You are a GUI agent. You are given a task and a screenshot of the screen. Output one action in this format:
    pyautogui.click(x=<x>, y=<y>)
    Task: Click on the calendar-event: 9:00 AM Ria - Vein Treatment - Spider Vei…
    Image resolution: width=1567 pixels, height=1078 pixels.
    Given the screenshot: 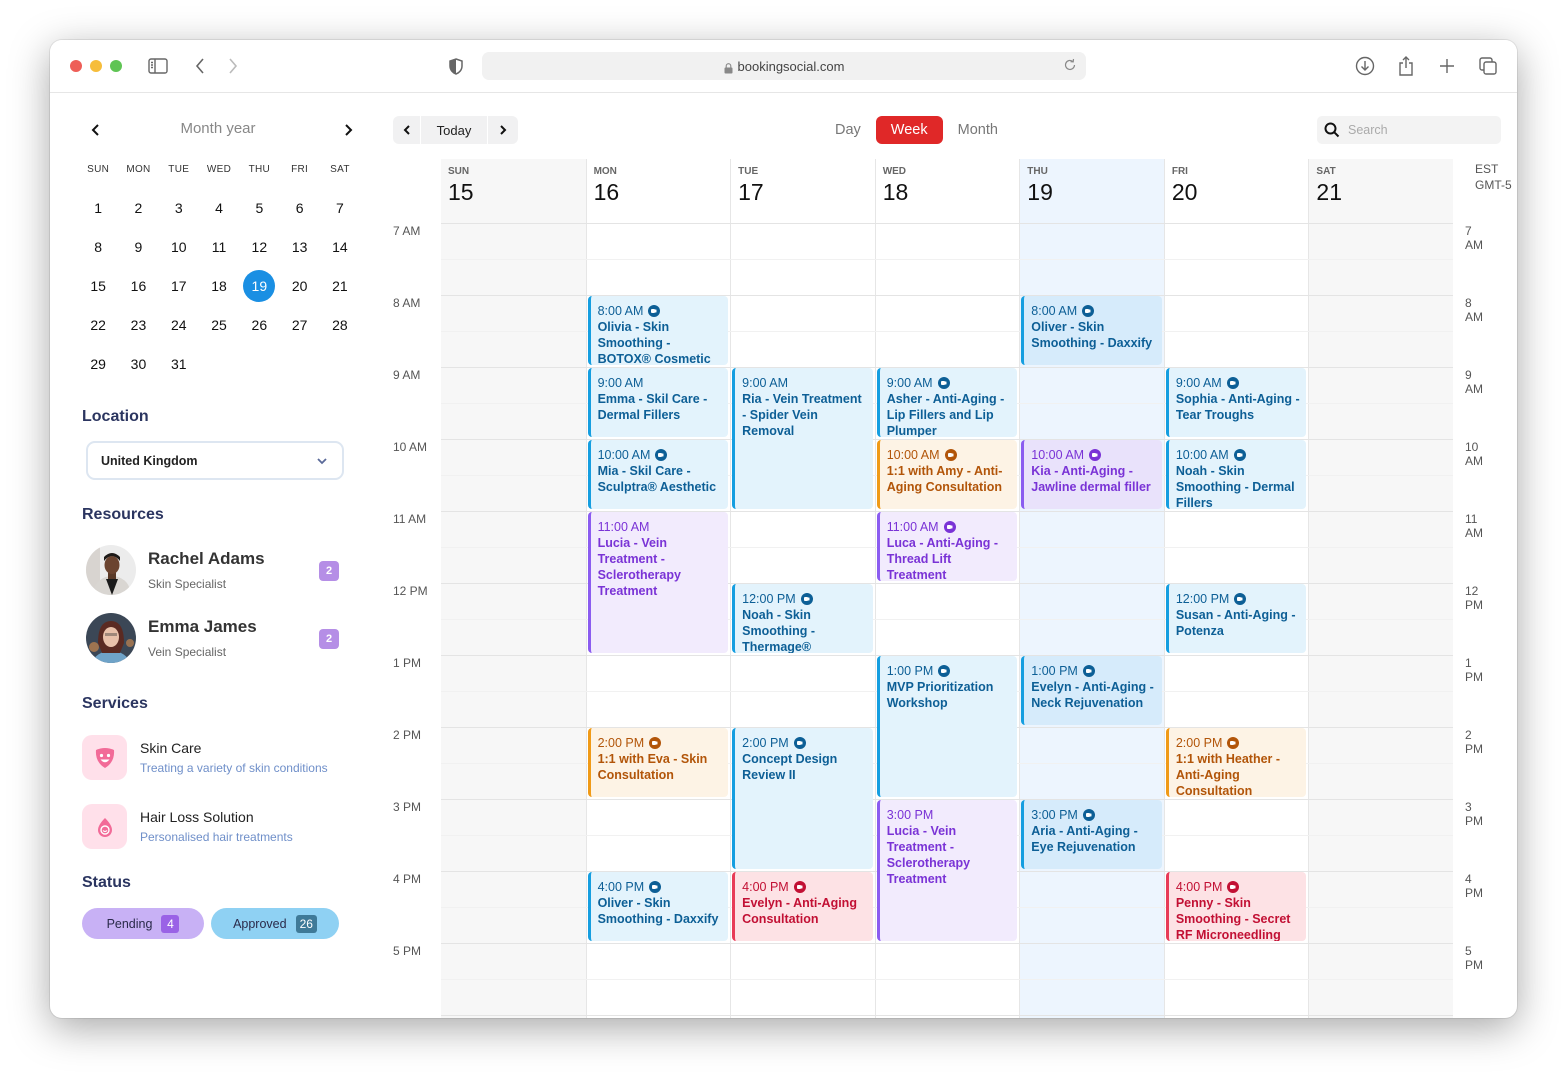 What is the action you would take?
    pyautogui.click(x=802, y=438)
    